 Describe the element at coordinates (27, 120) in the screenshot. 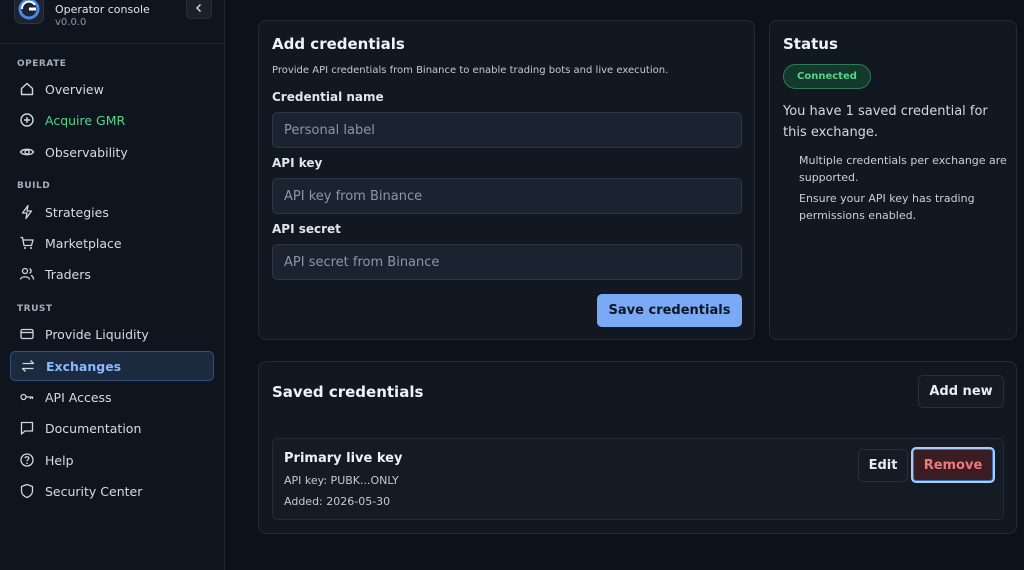

I see `plus-circle-icon` at that location.